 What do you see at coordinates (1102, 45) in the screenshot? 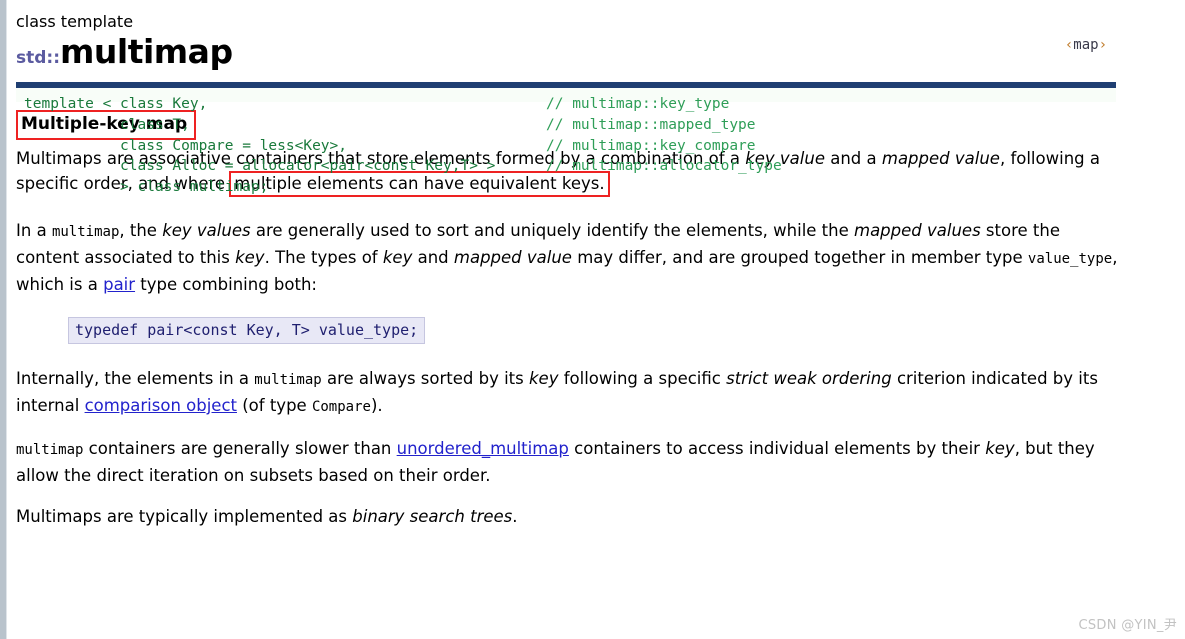
I see `include-angle-close: ›` at bounding box center [1102, 45].